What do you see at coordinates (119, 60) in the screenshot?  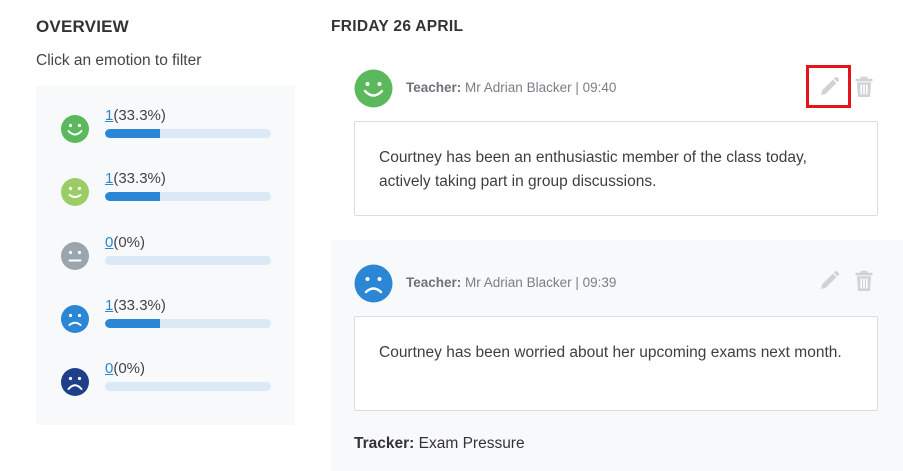 I see `overview-subtitle: Click an emotion to filter` at bounding box center [119, 60].